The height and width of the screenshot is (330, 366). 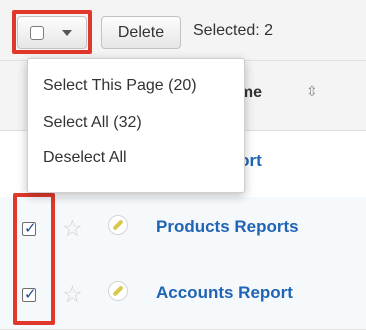 What do you see at coordinates (227, 227) in the screenshot?
I see `report-link: Products Reports` at bounding box center [227, 227].